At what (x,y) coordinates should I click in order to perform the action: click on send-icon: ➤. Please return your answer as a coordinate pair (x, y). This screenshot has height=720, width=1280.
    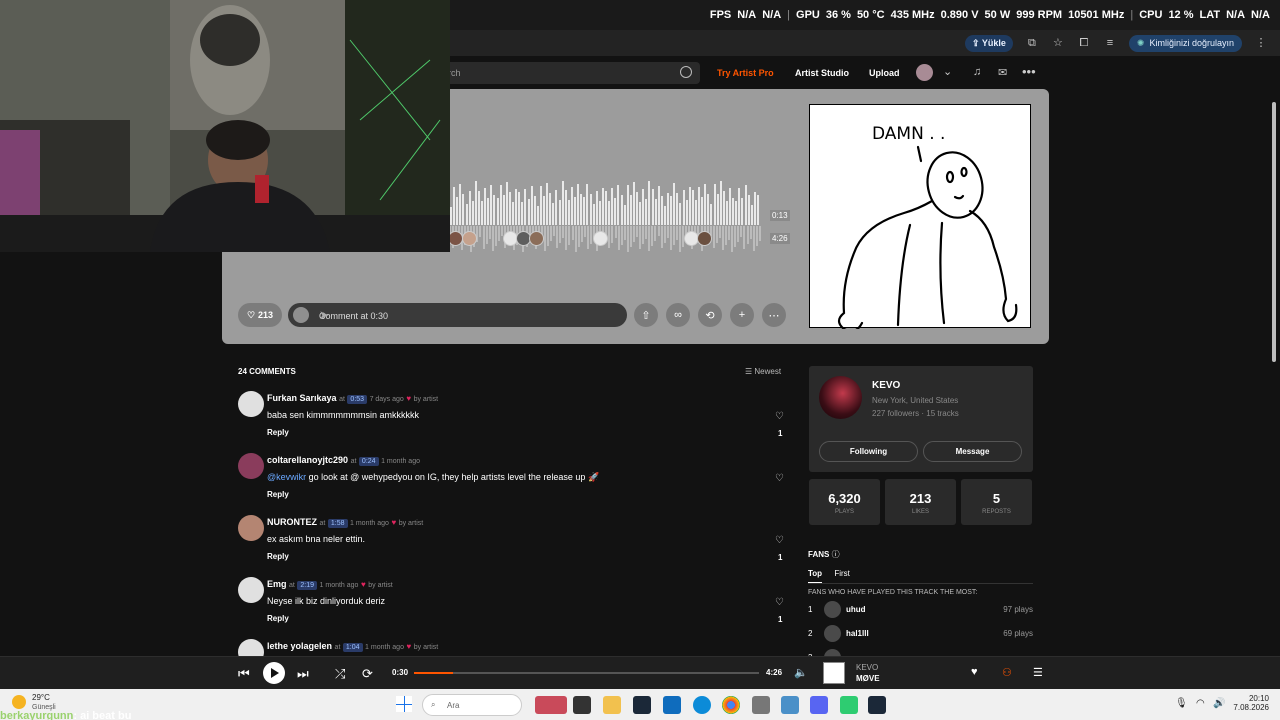
    Looking at the image, I should click on (467, 315).